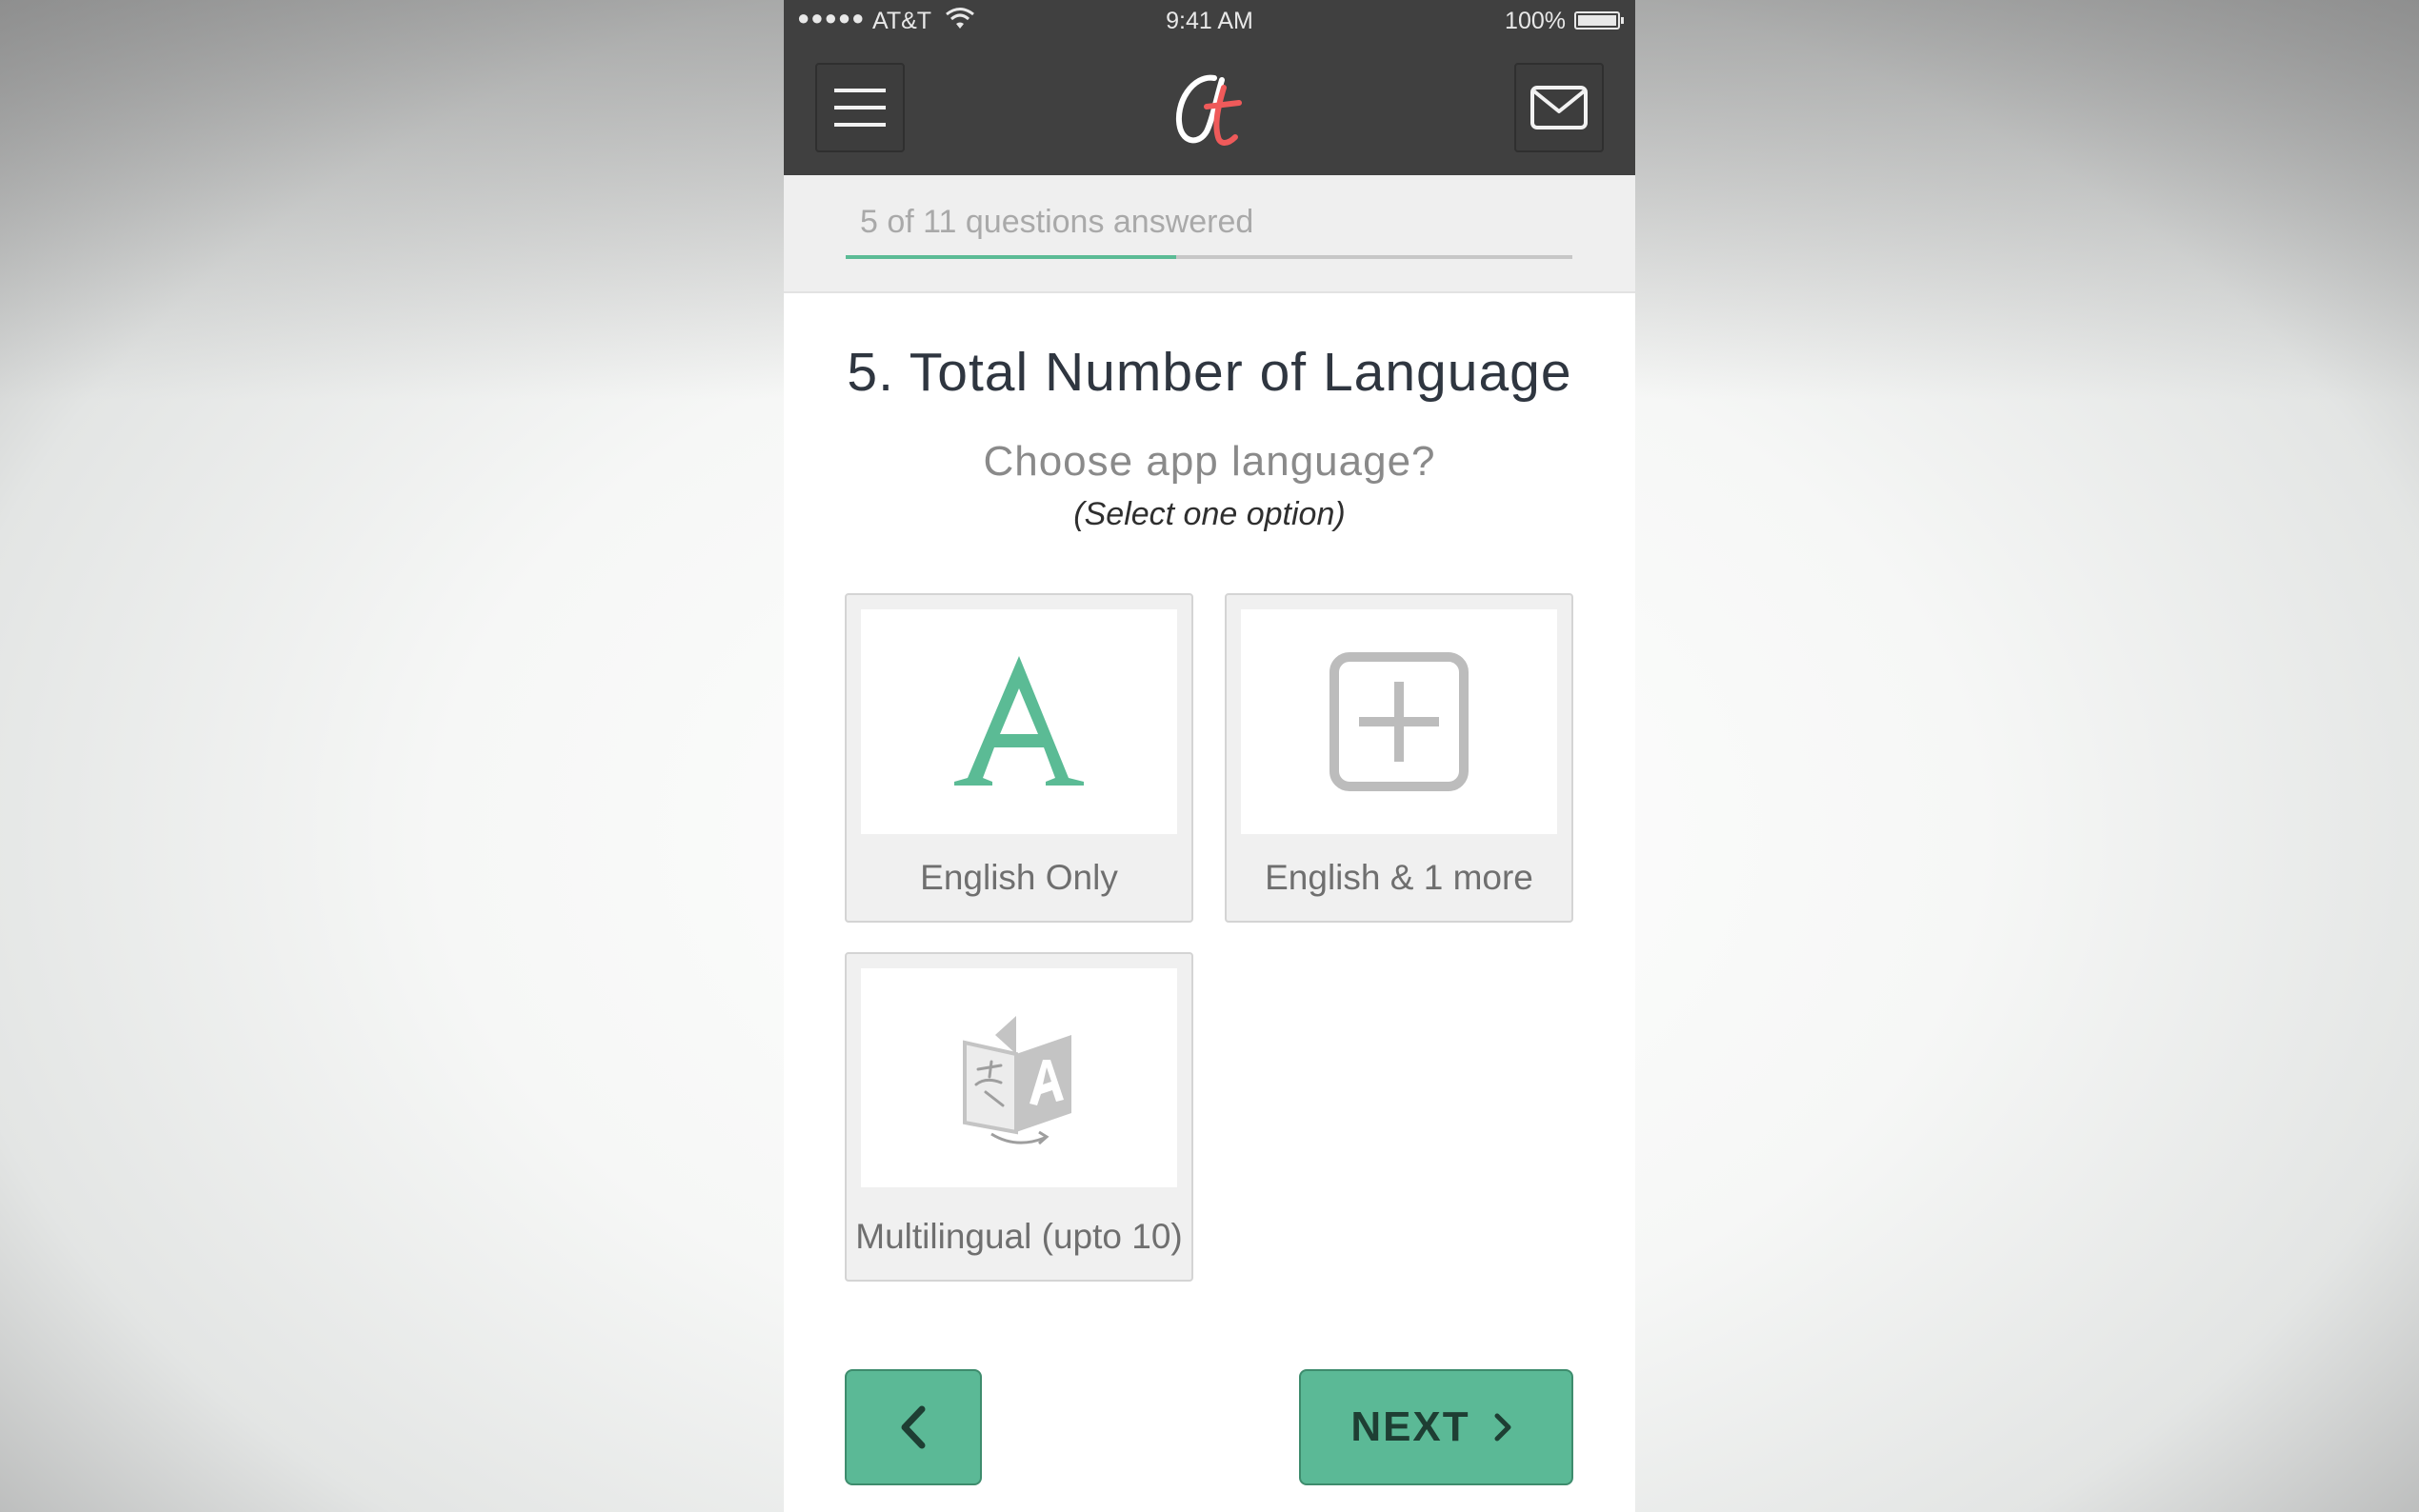  I want to click on translate-icon, so click(1017, 1080).